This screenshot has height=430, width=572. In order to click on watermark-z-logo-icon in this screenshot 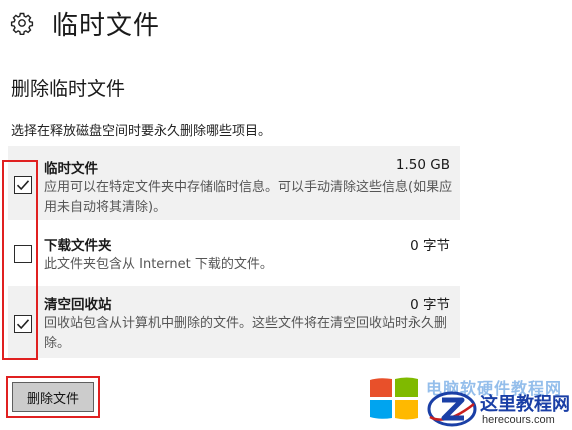, I will do `click(452, 409)`.